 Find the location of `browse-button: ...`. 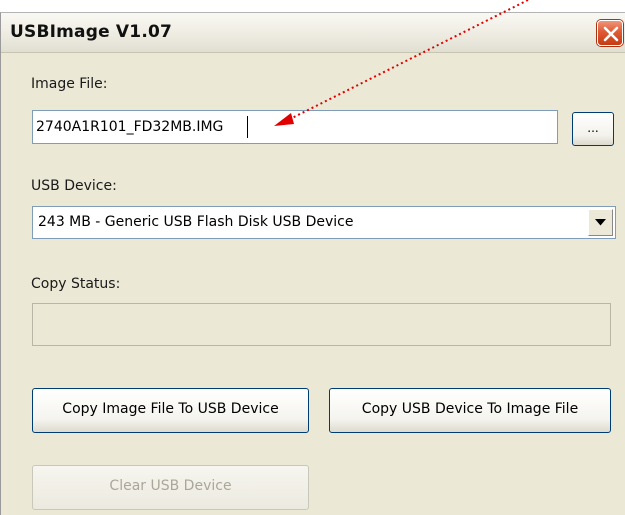

browse-button: ... is located at coordinates (593, 129).